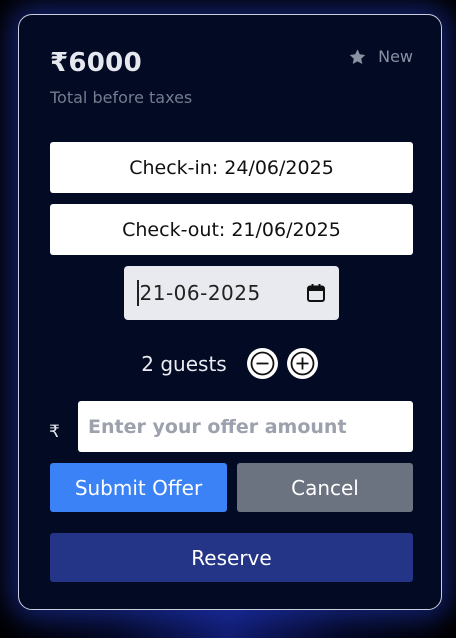 This screenshot has height=638, width=456. I want to click on plus-icon, so click(302, 363).